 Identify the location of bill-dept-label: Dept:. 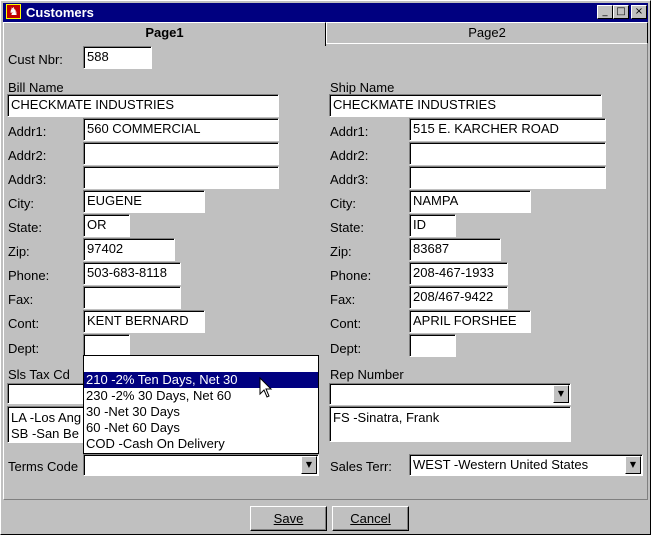
(24, 348).